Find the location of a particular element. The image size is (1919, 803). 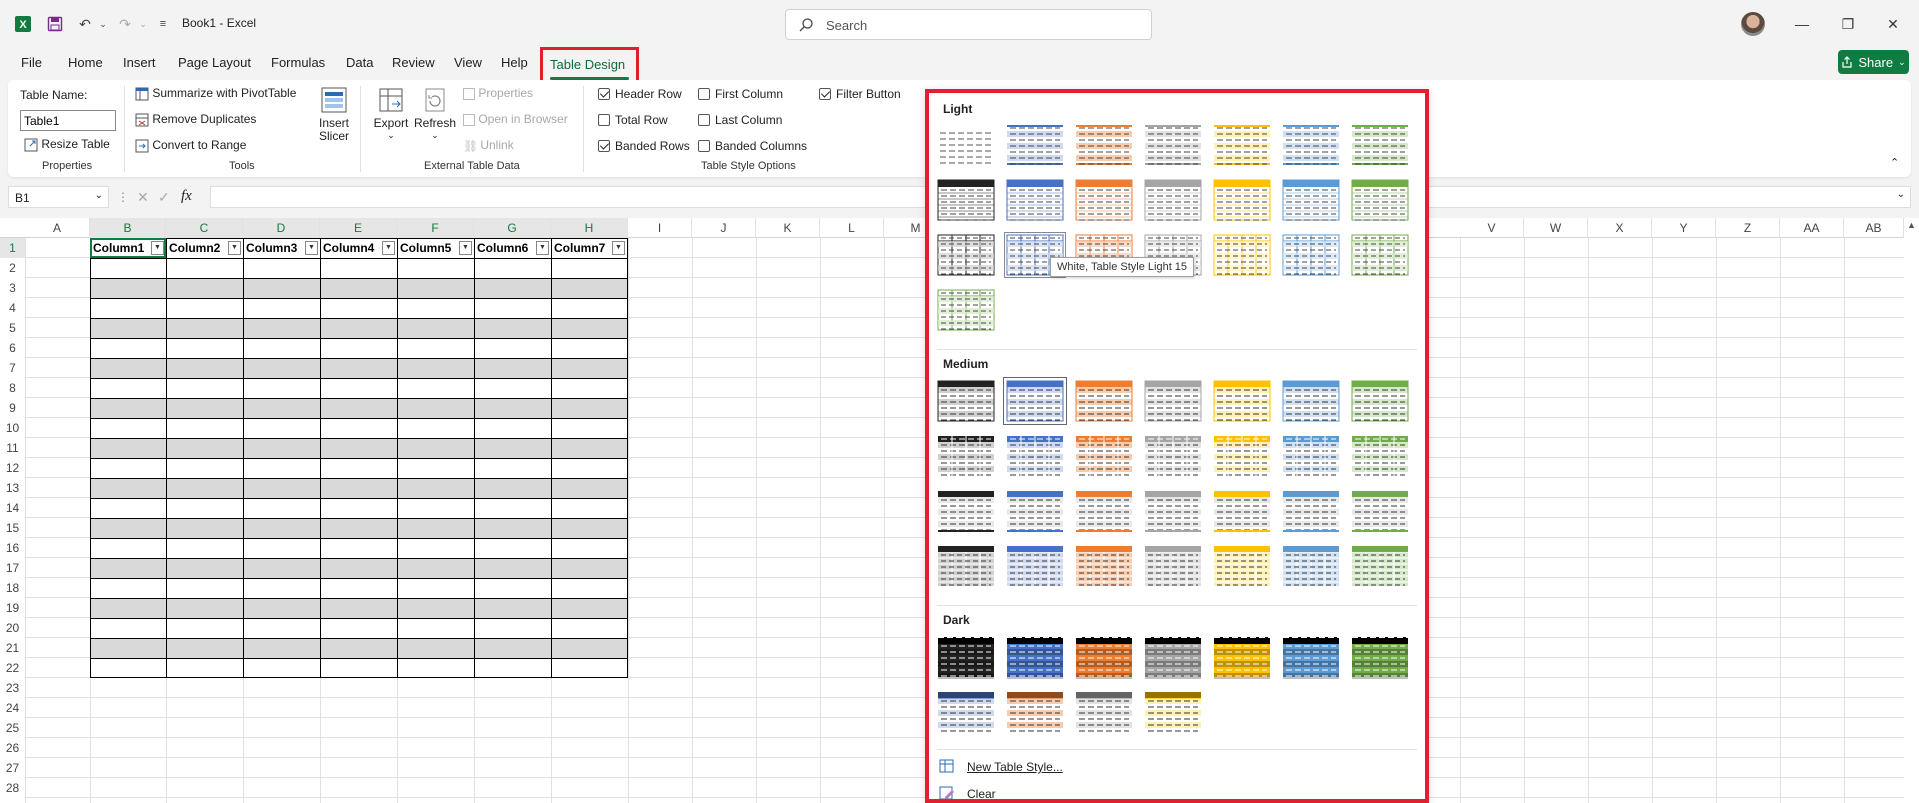

table-header-cell: Column4 ▼ is located at coordinates (358, 248).